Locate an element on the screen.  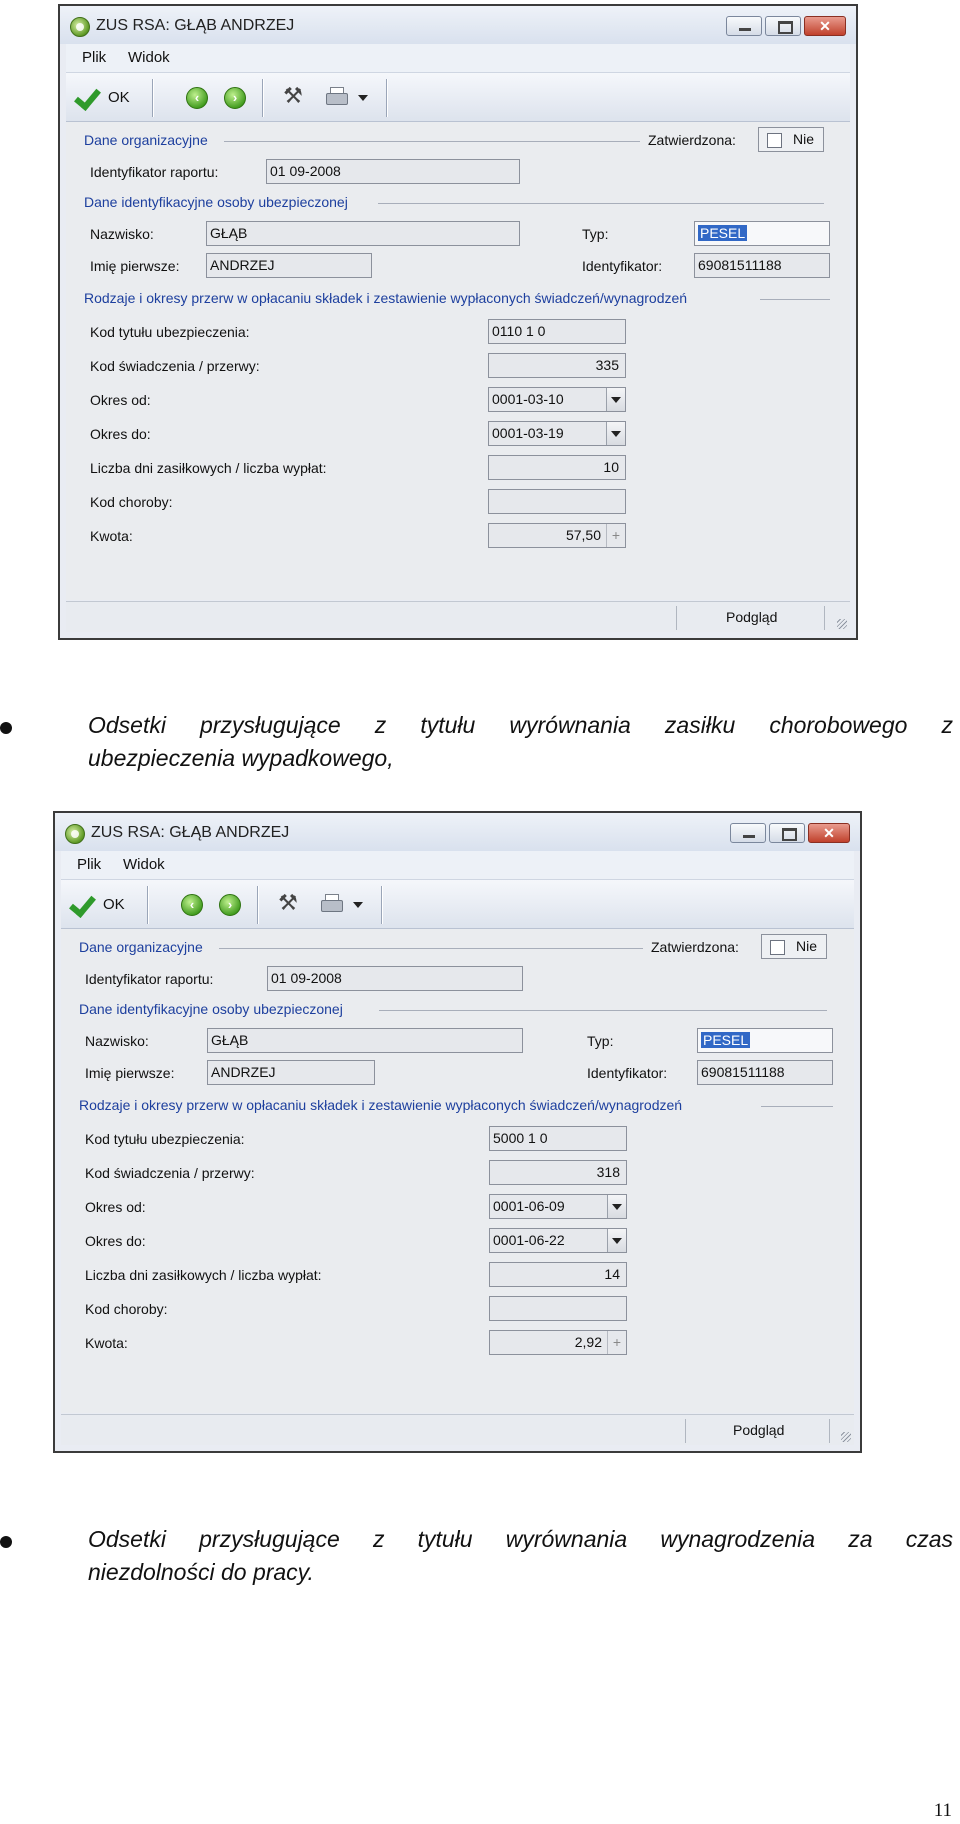
identifier-label: Identyfikator: is located at coordinates (627, 1073).